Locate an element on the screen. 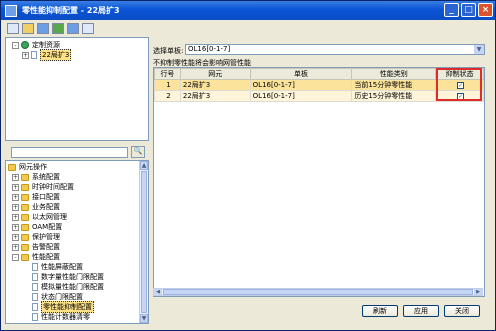  nav-group-label: 以太网管理 is located at coordinates (49, 217).